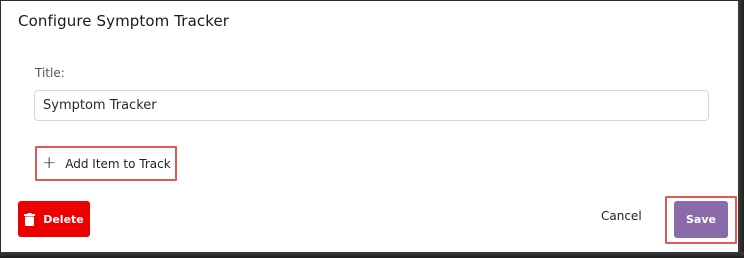  What do you see at coordinates (63, 219) in the screenshot?
I see `delete-label: Delete` at bounding box center [63, 219].